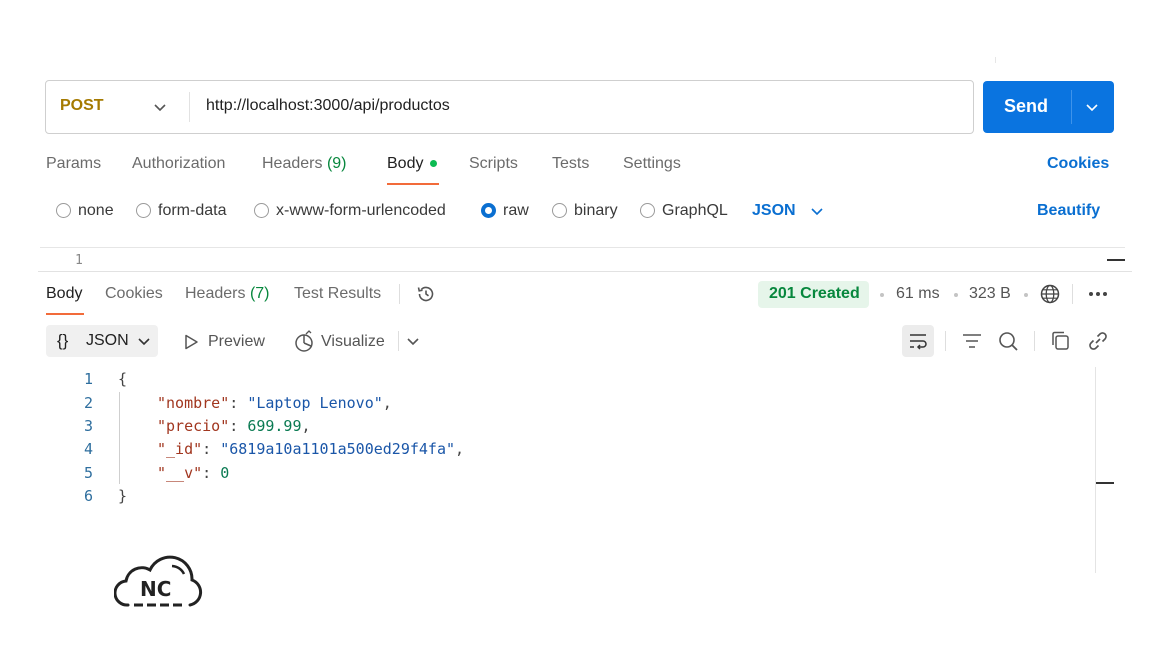  I want to click on send-button-label: Send, so click(1026, 106).